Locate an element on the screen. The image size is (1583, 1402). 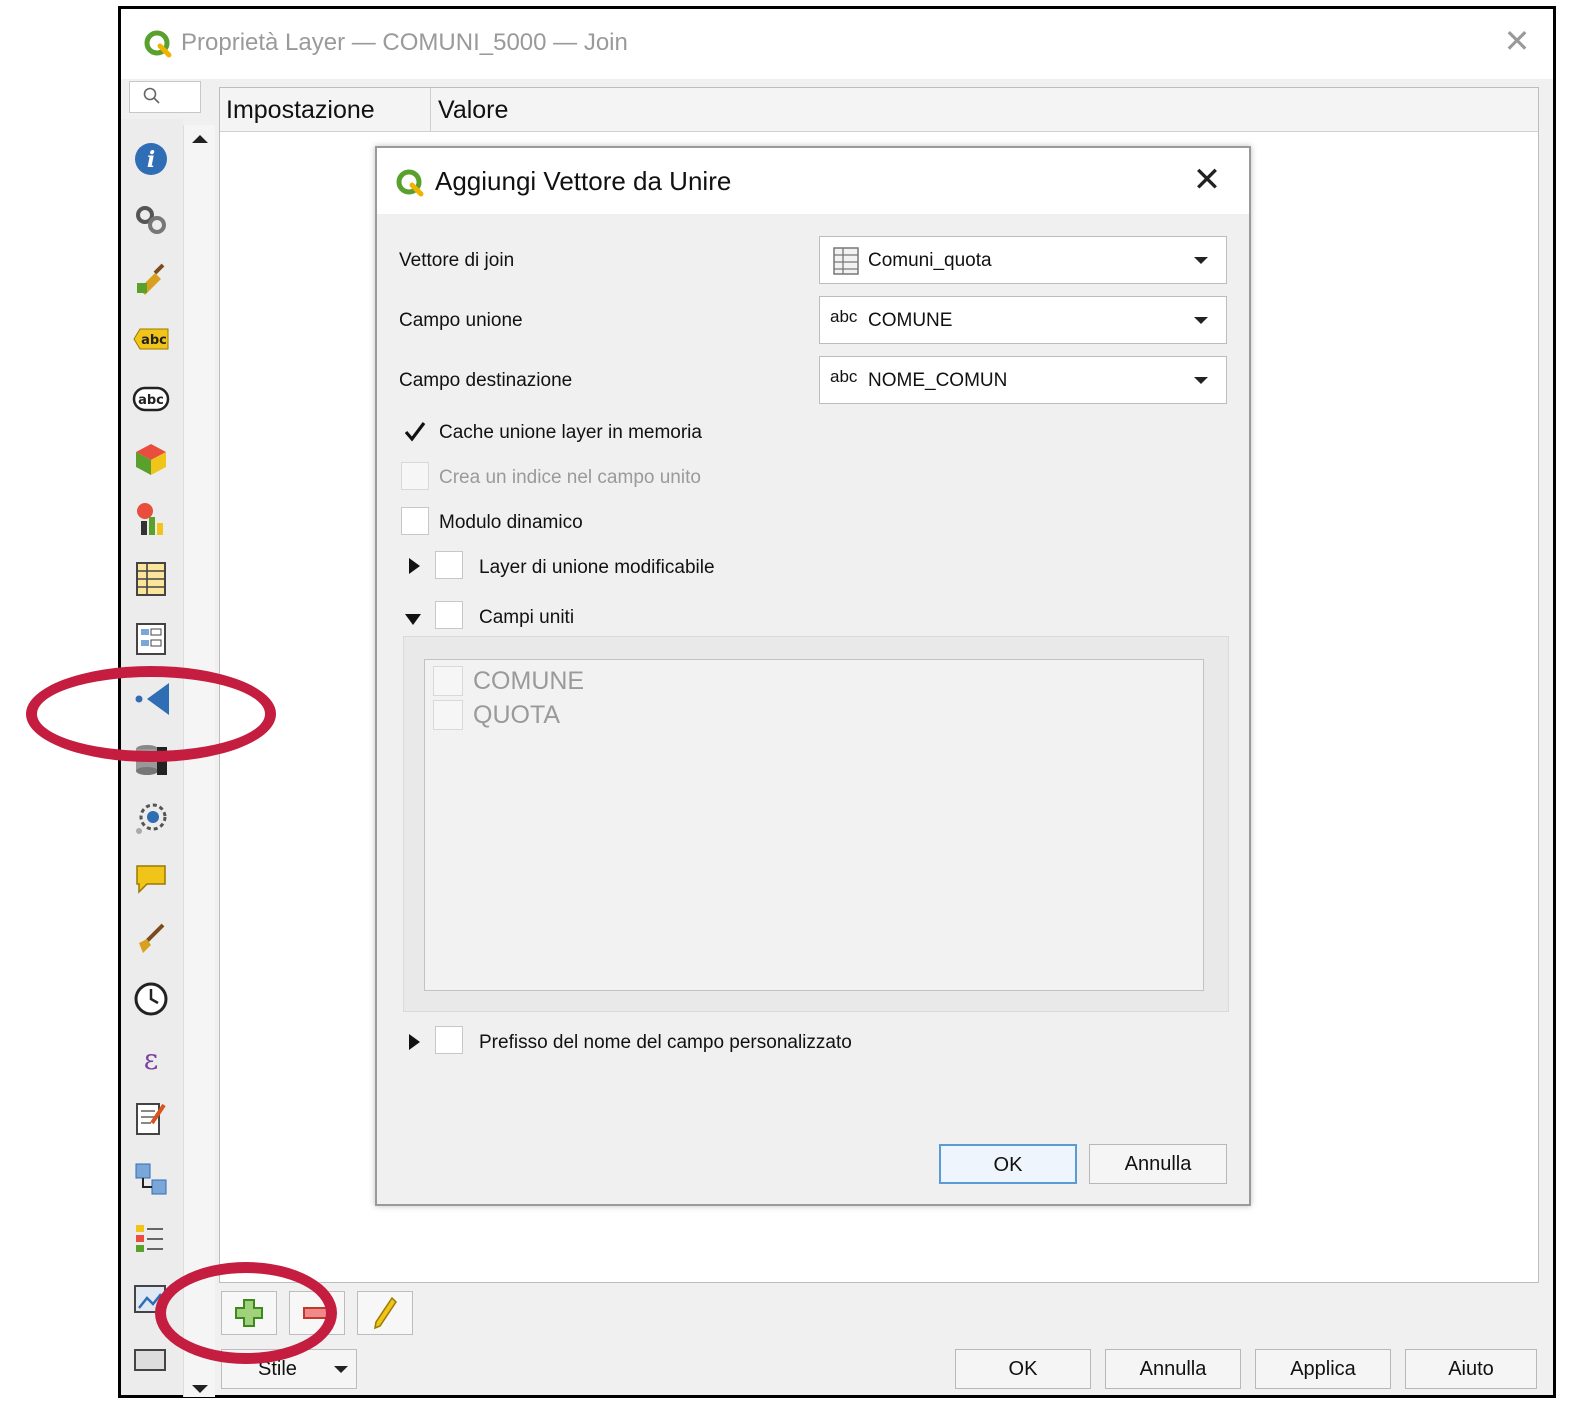
pencil-icon is located at coordinates (385, 1313).